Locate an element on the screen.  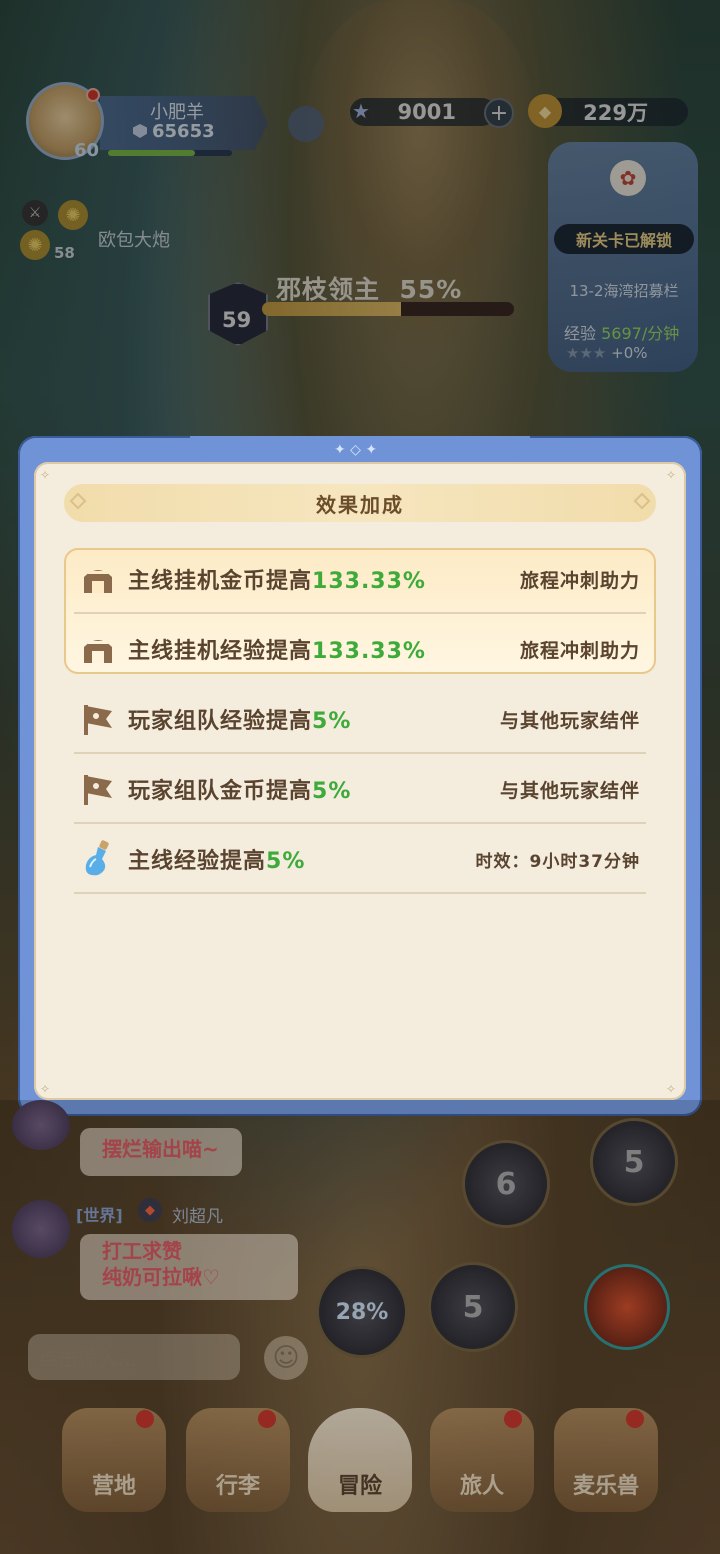
effect-description: 玩家组队金币提高5% is located at coordinates (239, 789).